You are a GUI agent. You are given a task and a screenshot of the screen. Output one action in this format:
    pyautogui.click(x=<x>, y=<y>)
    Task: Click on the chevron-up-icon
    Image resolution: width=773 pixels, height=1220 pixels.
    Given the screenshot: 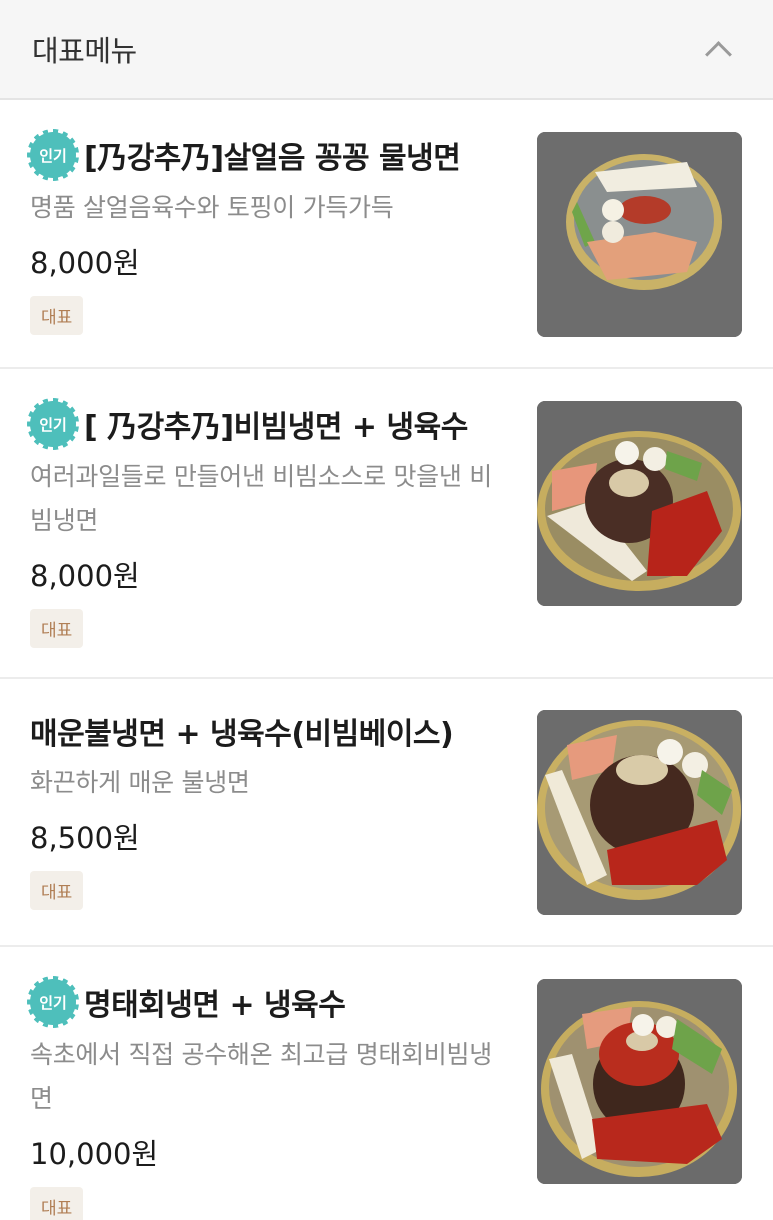 What is the action you would take?
    pyautogui.click(x=718, y=49)
    